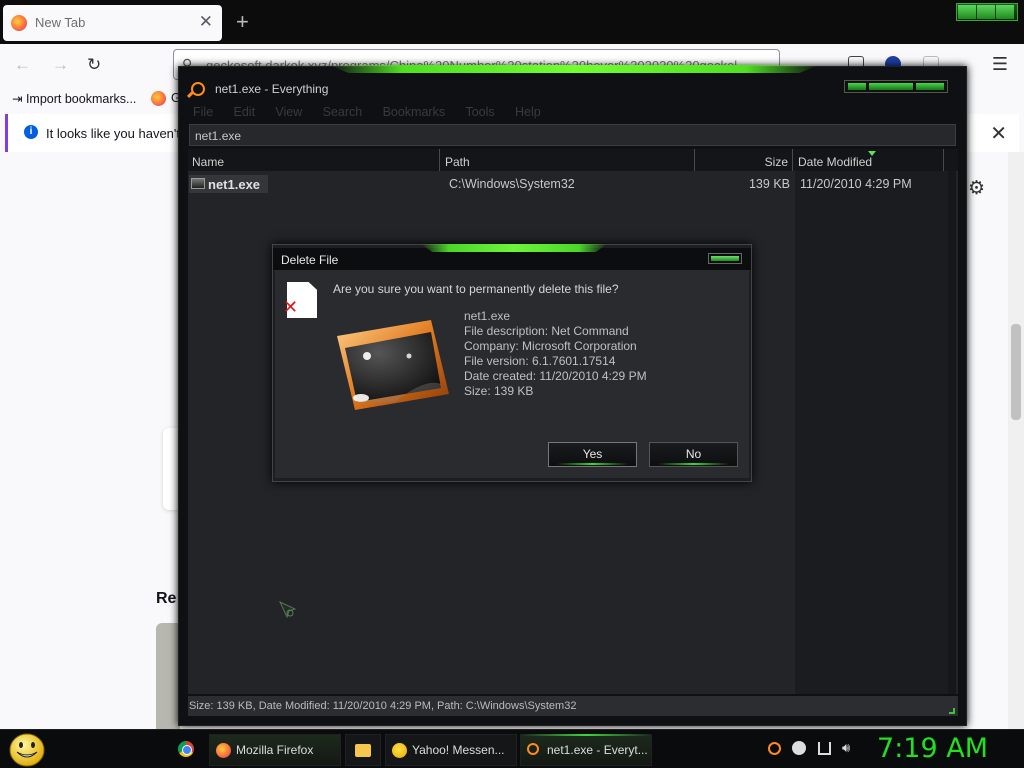  I want to click on file-size: Size: 139 KB, so click(499, 391).